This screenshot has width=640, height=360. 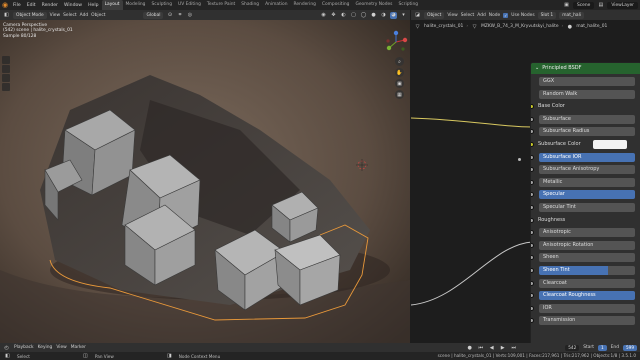 What do you see at coordinates (336, 5) in the screenshot?
I see `workspace-tab-compositing: Compositing` at bounding box center [336, 5].